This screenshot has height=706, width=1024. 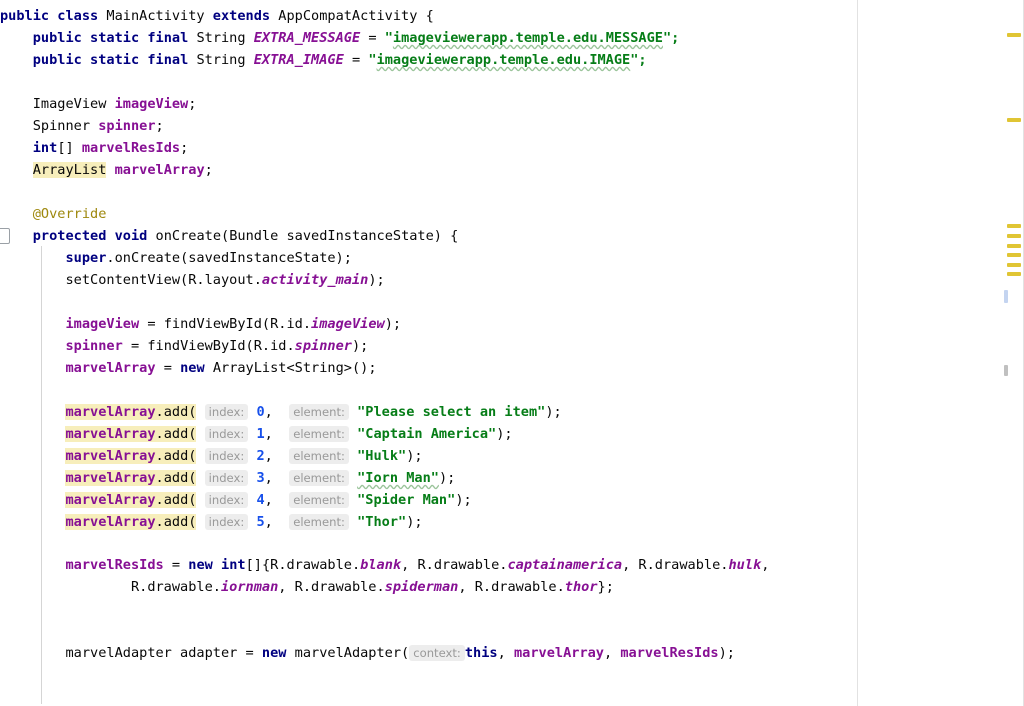 What do you see at coordinates (427, 434) in the screenshot?
I see `argument-string-literal: "Captain America"` at bounding box center [427, 434].